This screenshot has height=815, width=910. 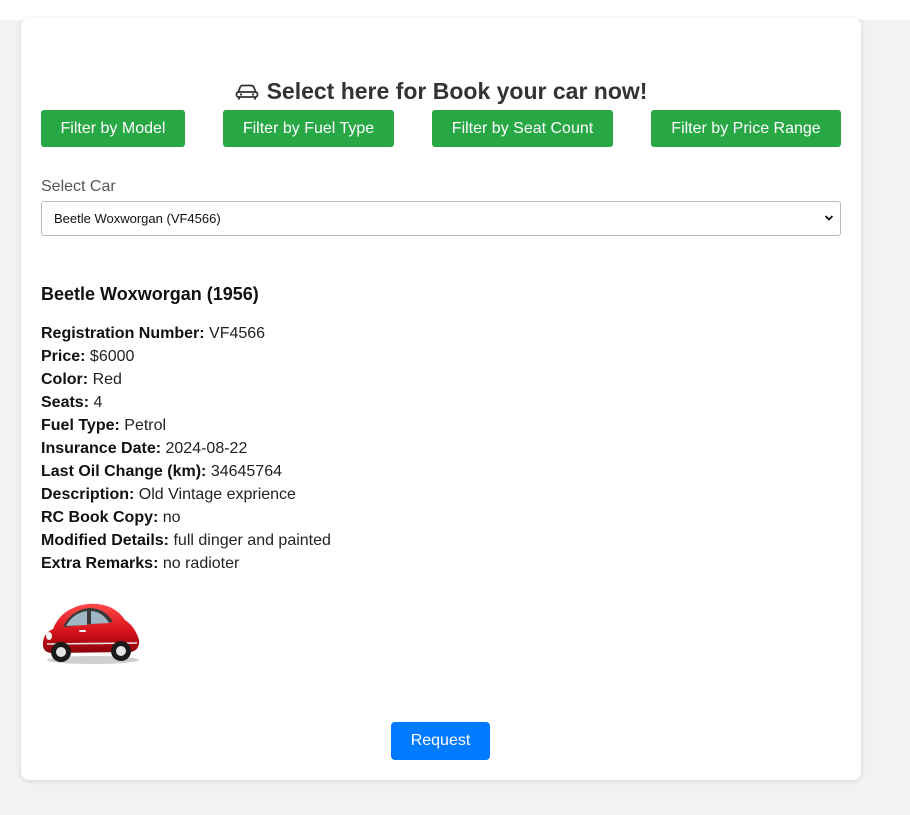 What do you see at coordinates (88, 494) in the screenshot?
I see `detail-label: Description:` at bounding box center [88, 494].